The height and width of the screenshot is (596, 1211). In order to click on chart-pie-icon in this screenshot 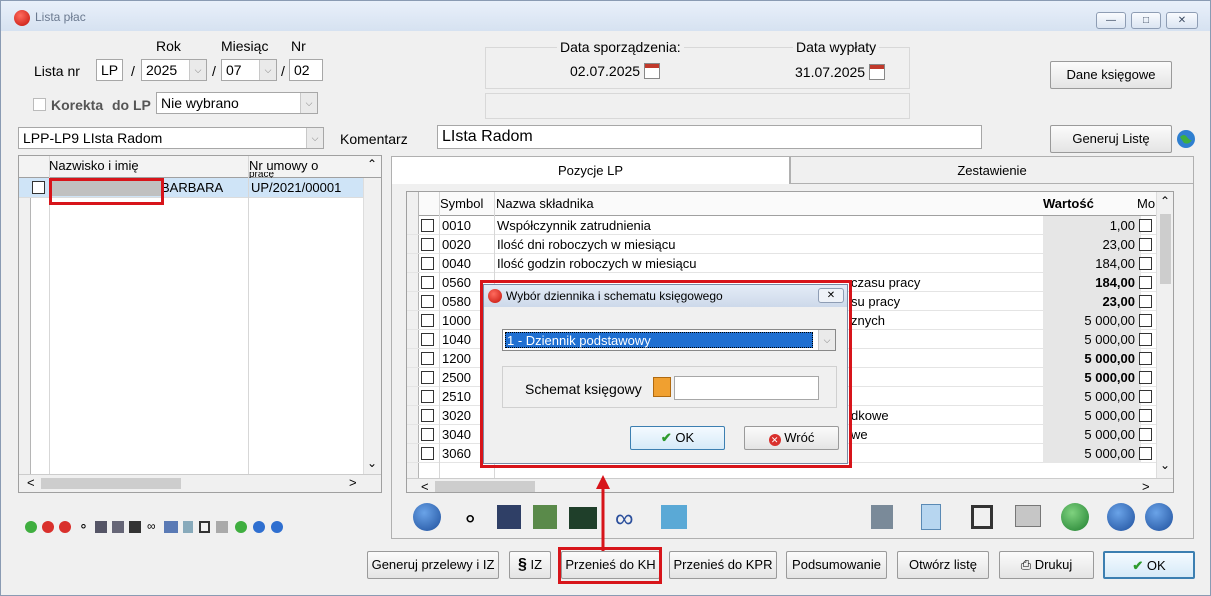, I will do `click(674, 517)`.